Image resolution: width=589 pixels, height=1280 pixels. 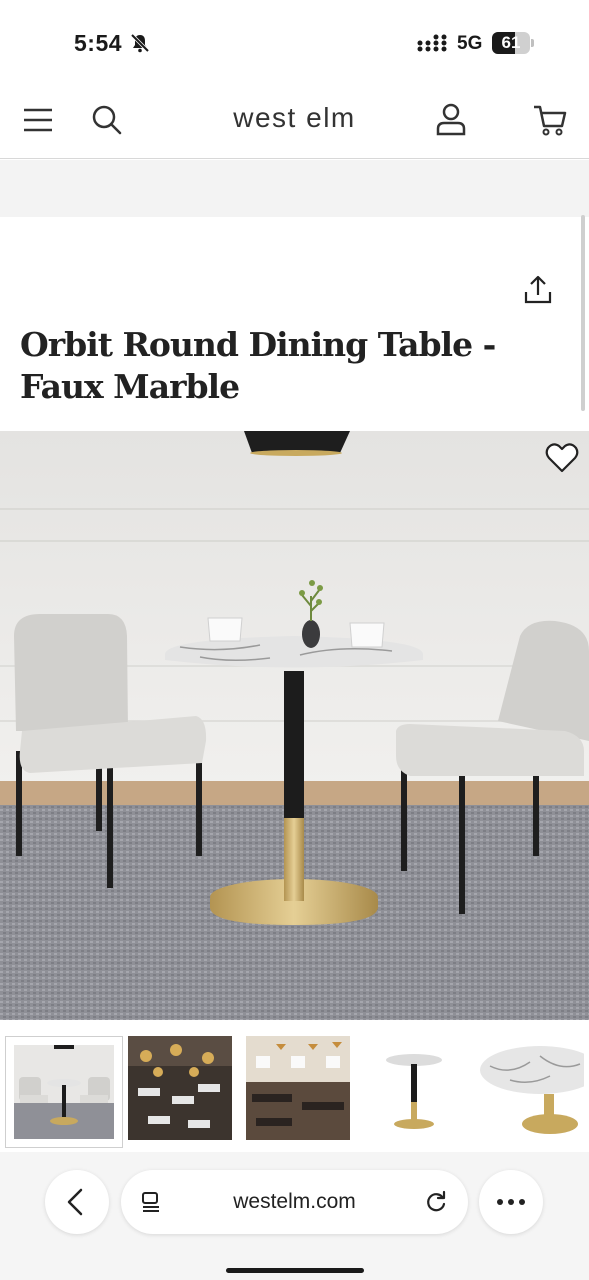 What do you see at coordinates (294, 188) in the screenshot?
I see `banner-placeholder` at bounding box center [294, 188].